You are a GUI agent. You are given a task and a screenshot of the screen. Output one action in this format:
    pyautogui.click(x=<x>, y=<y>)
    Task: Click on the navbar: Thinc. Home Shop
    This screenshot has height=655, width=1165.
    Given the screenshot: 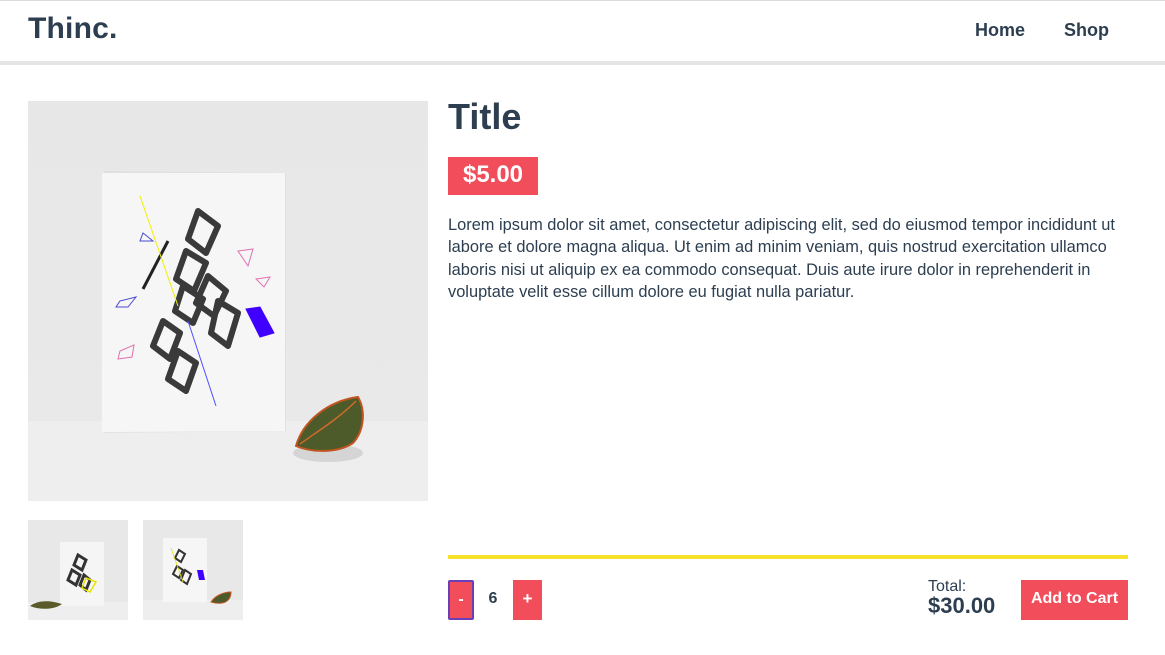 What is the action you would take?
    pyautogui.click(x=582, y=31)
    